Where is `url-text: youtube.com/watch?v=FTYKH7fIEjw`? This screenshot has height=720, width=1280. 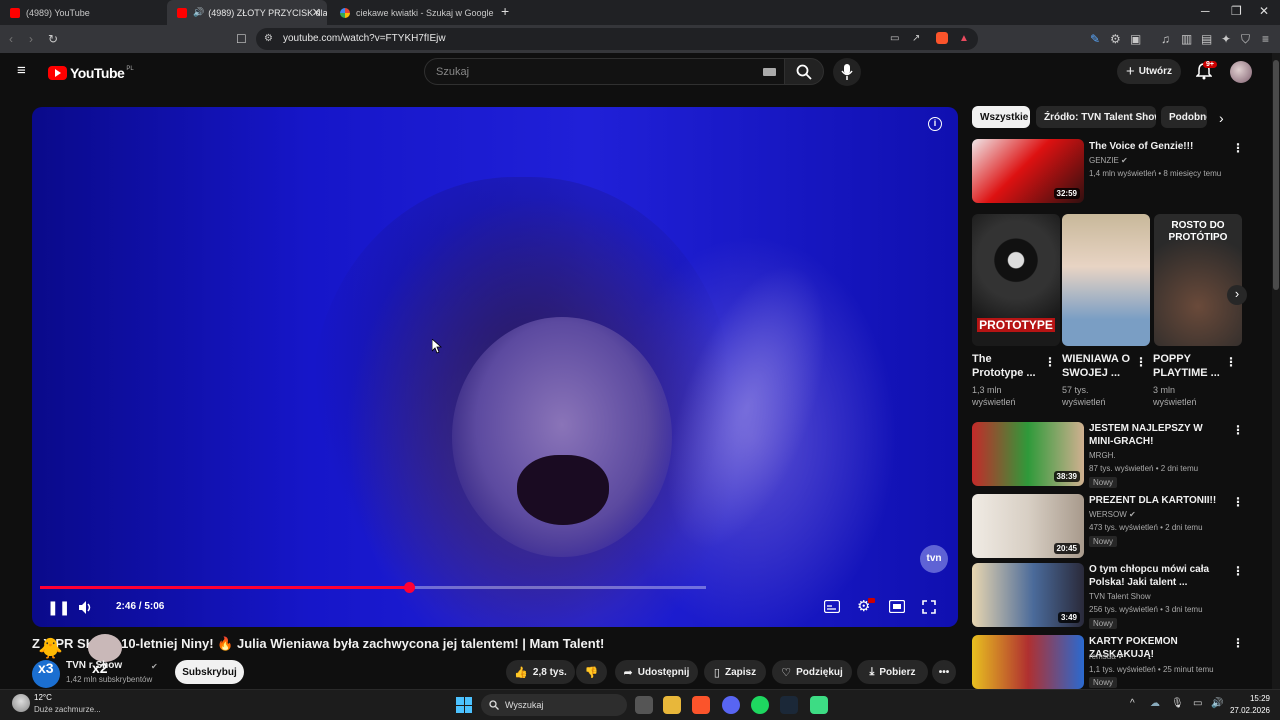 url-text: youtube.com/watch?v=FTYKH7fIEjw is located at coordinates (364, 38).